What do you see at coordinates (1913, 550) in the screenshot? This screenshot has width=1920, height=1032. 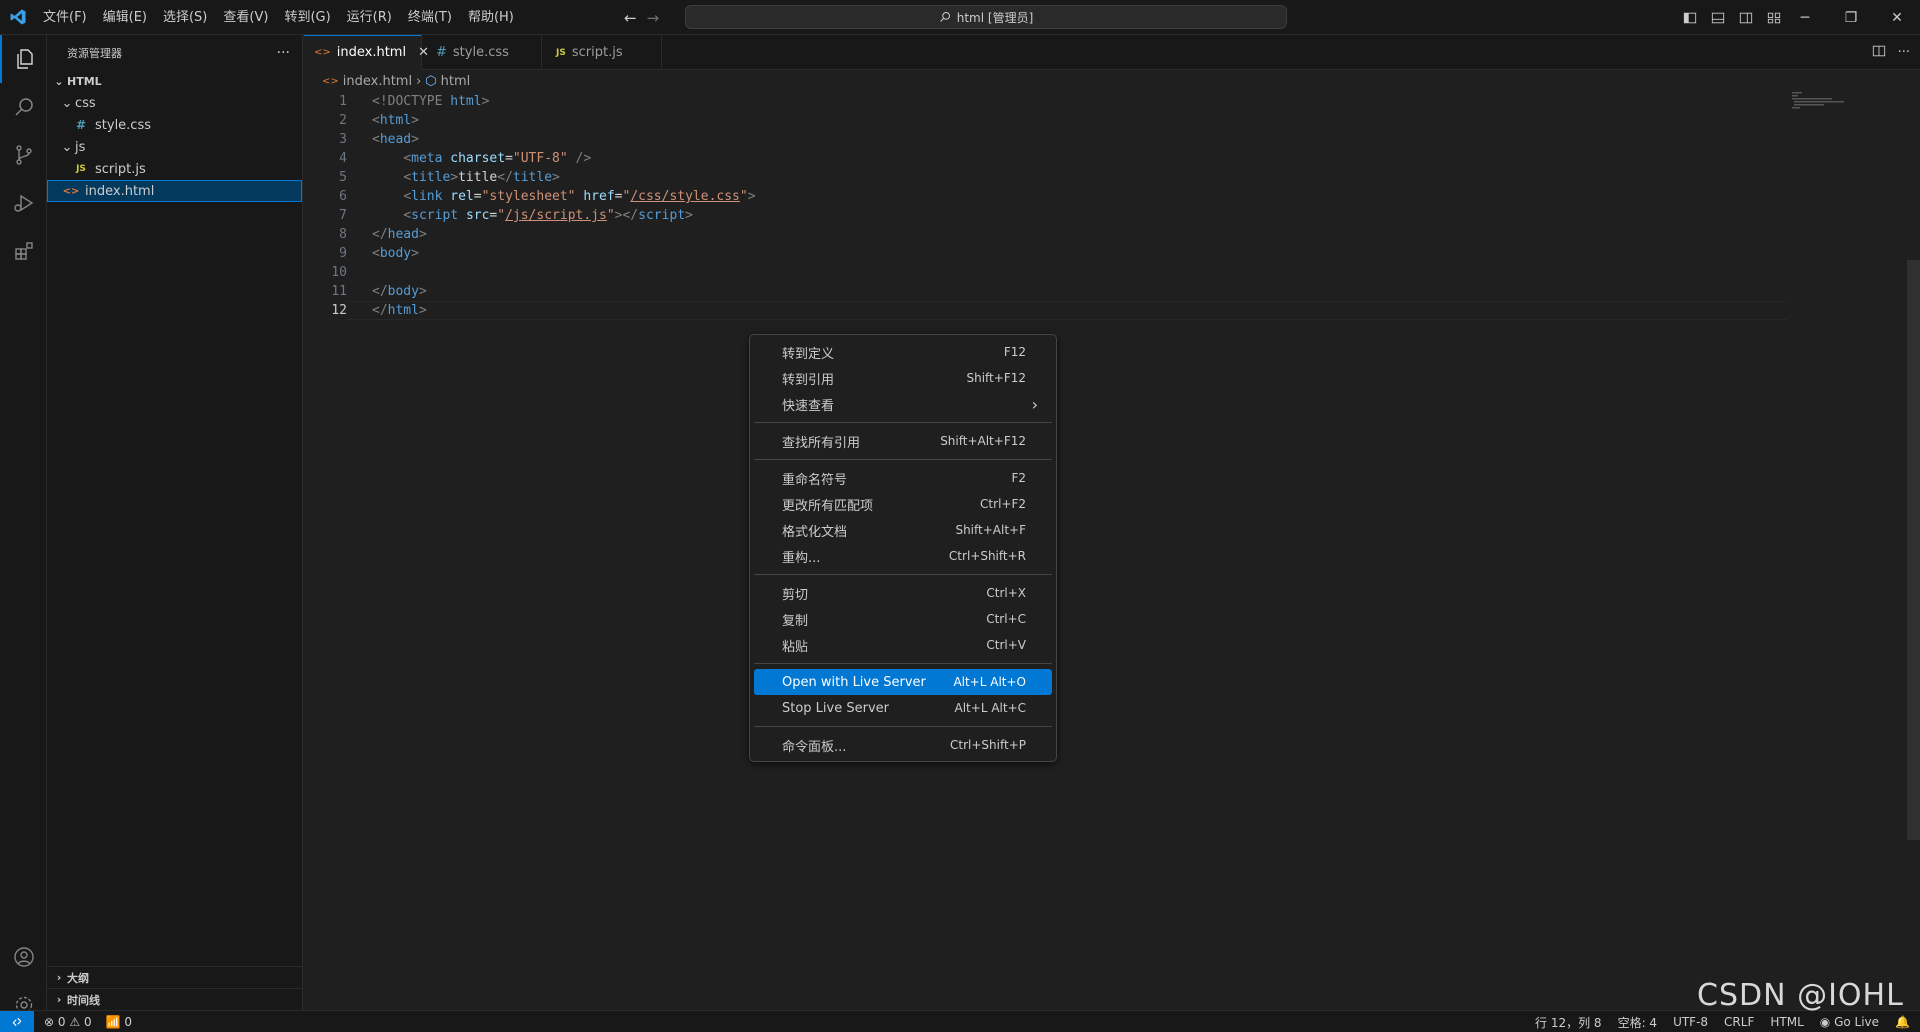 I see `vertical-scrollbar` at bounding box center [1913, 550].